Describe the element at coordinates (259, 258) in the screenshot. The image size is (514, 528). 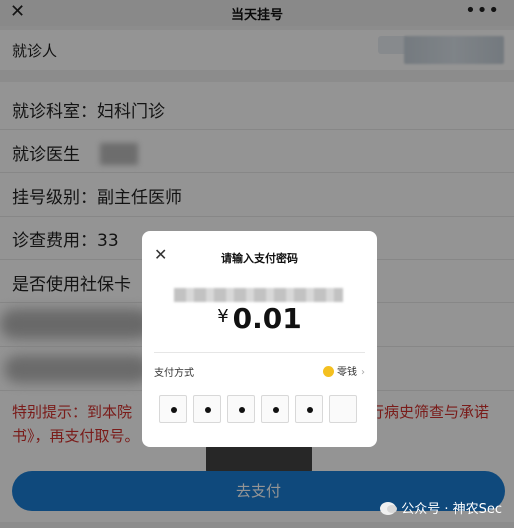
I see `dialog-title: 请输入支付密码` at that location.